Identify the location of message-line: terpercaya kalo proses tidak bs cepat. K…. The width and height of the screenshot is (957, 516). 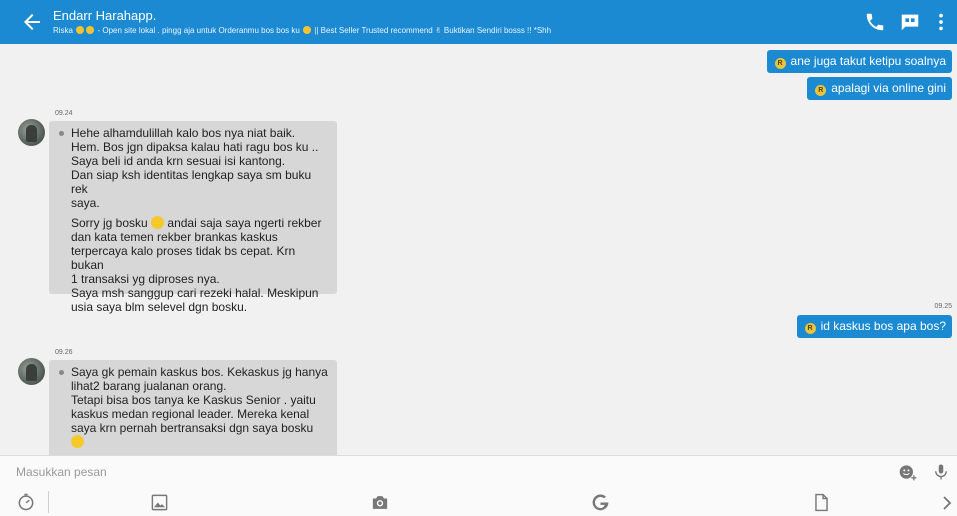
(183, 258).